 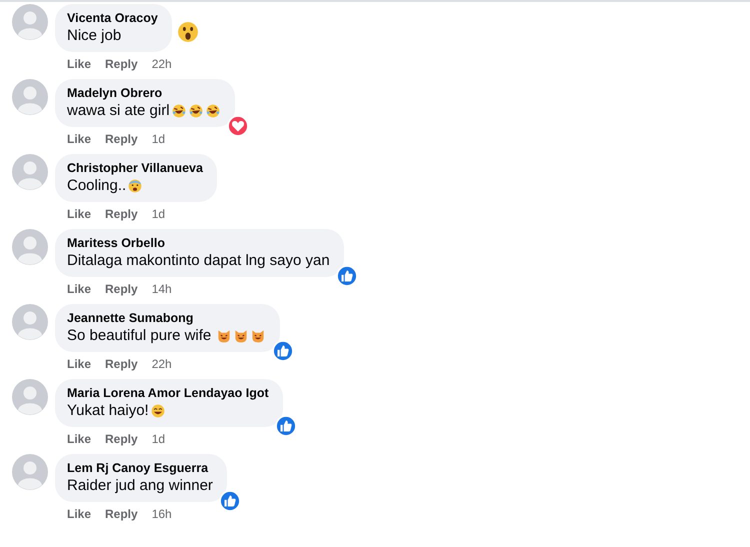 I want to click on comment-text: wawa si ate girl, so click(x=118, y=110).